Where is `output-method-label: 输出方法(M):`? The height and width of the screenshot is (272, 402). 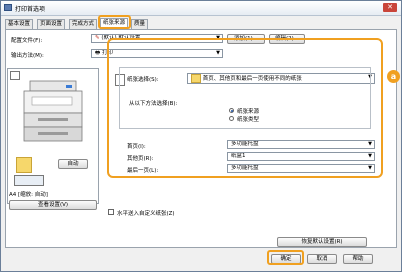 output-method-label: 输出方法(M): is located at coordinates (27, 56).